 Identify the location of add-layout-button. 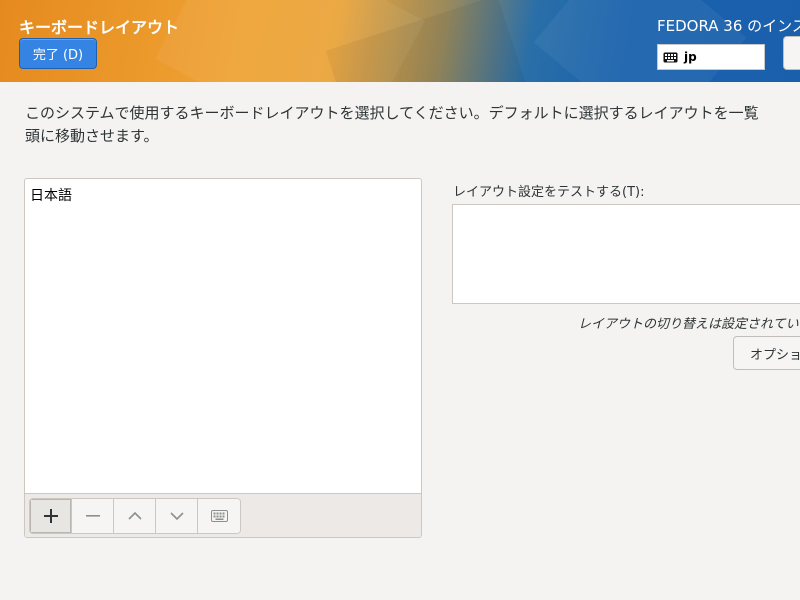
(51, 516).